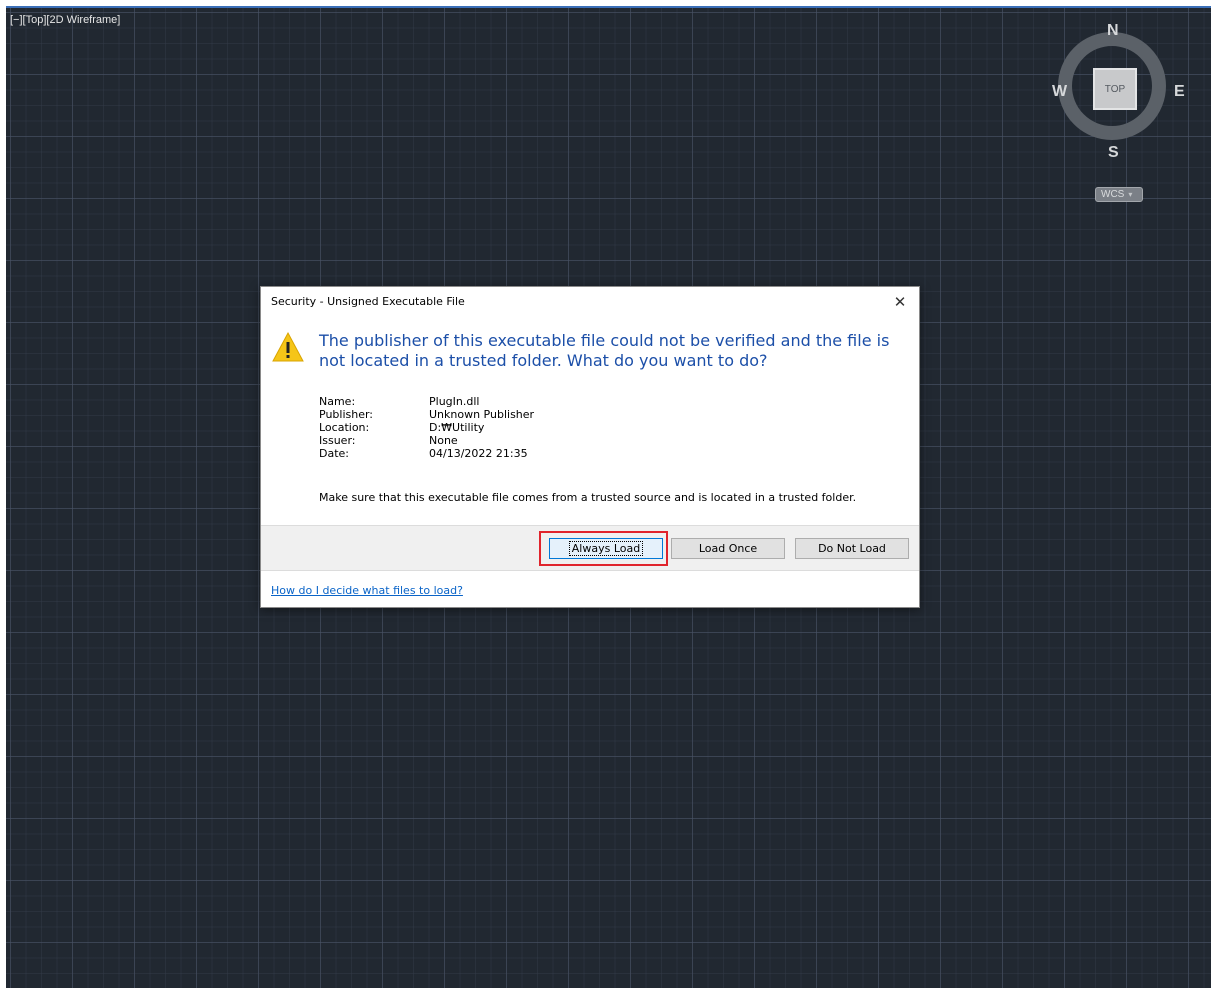 This screenshot has height=988, width=1211. Describe the element at coordinates (478, 453) in the screenshot. I see `detail-value: 04/13/2022 21:35` at that location.